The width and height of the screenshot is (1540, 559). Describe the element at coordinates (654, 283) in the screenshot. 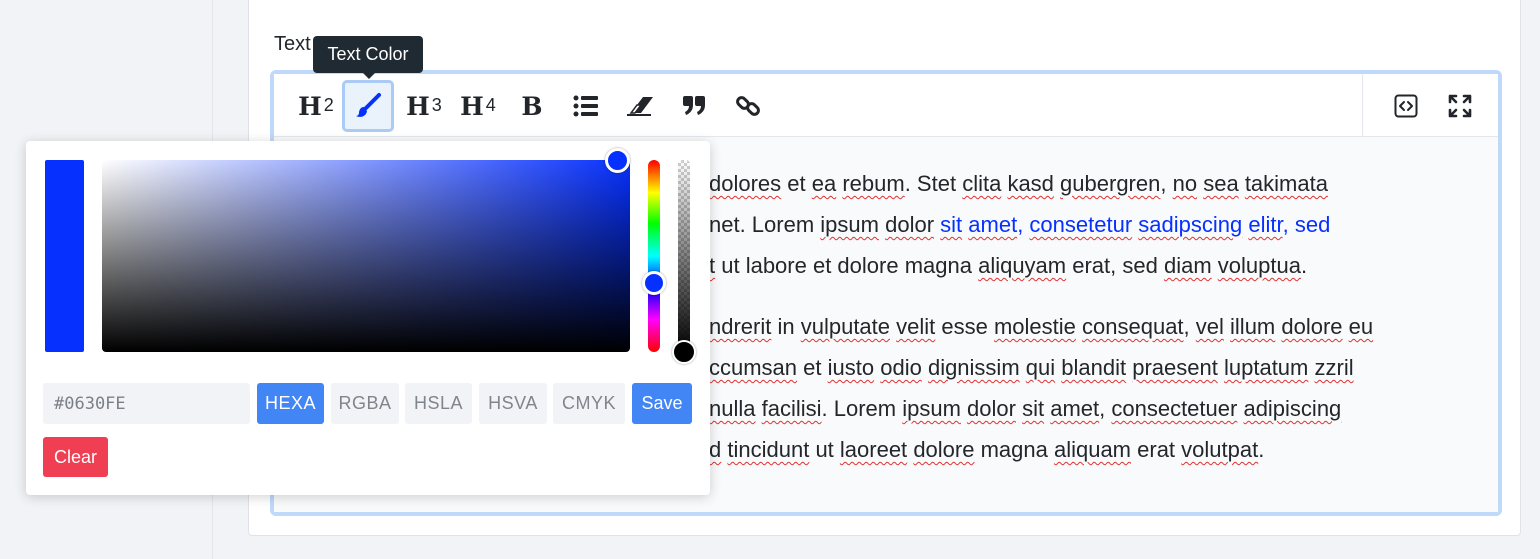

I see `hue-handle` at that location.